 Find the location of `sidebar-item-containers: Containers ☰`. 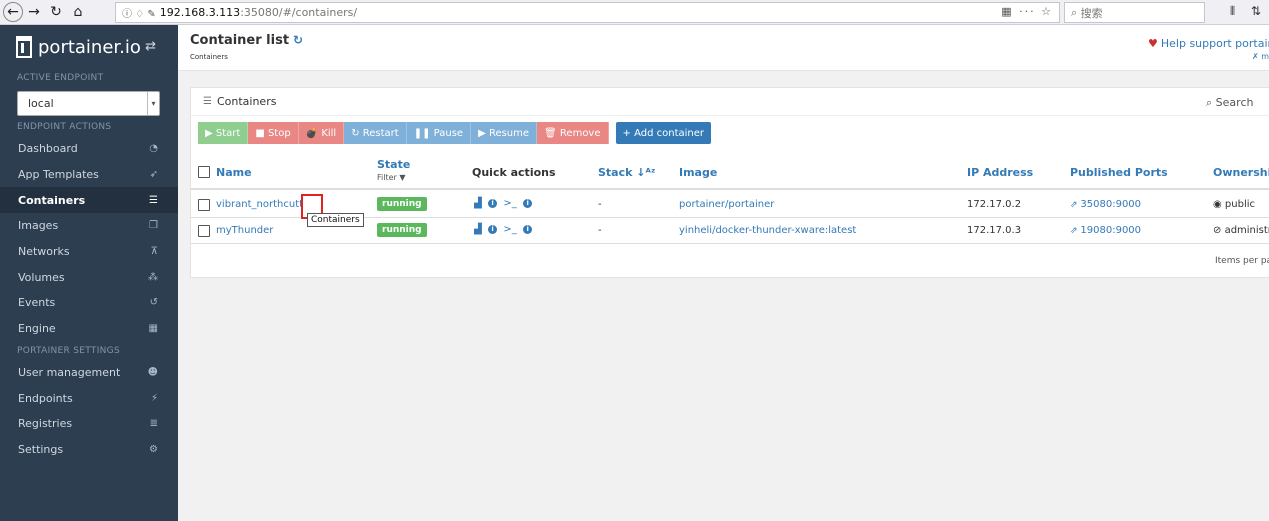

sidebar-item-containers: Containers ☰ is located at coordinates (89, 200).